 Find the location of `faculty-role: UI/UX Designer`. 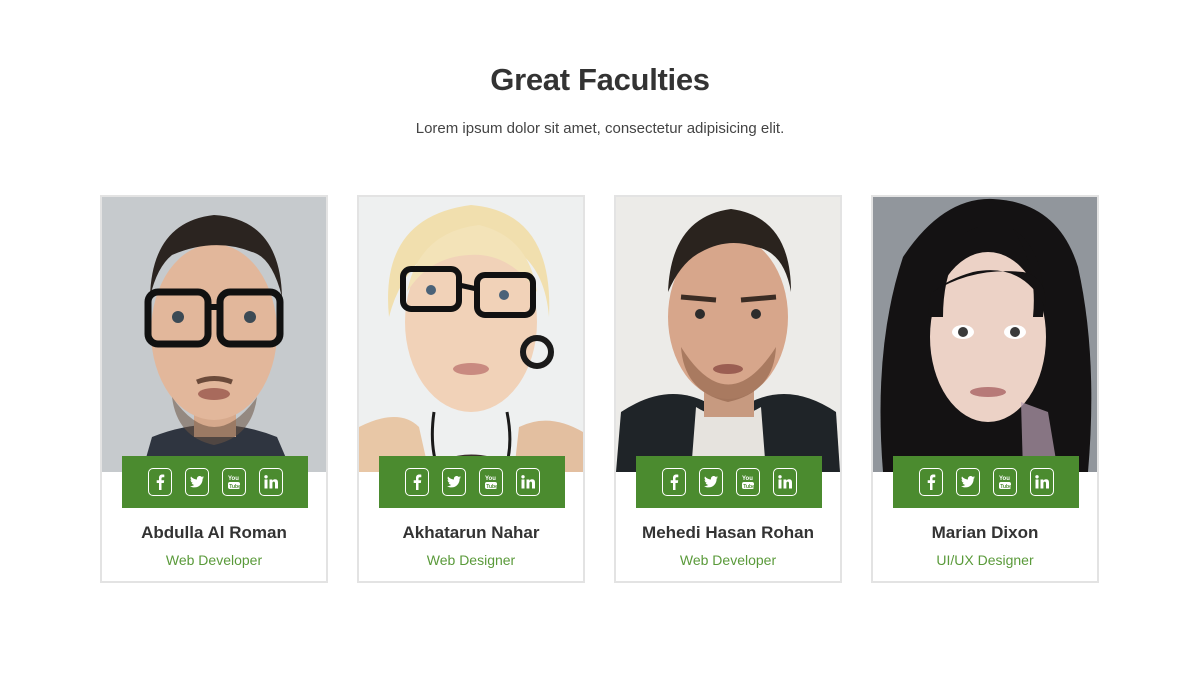

faculty-role: UI/UX Designer is located at coordinates (985, 560).